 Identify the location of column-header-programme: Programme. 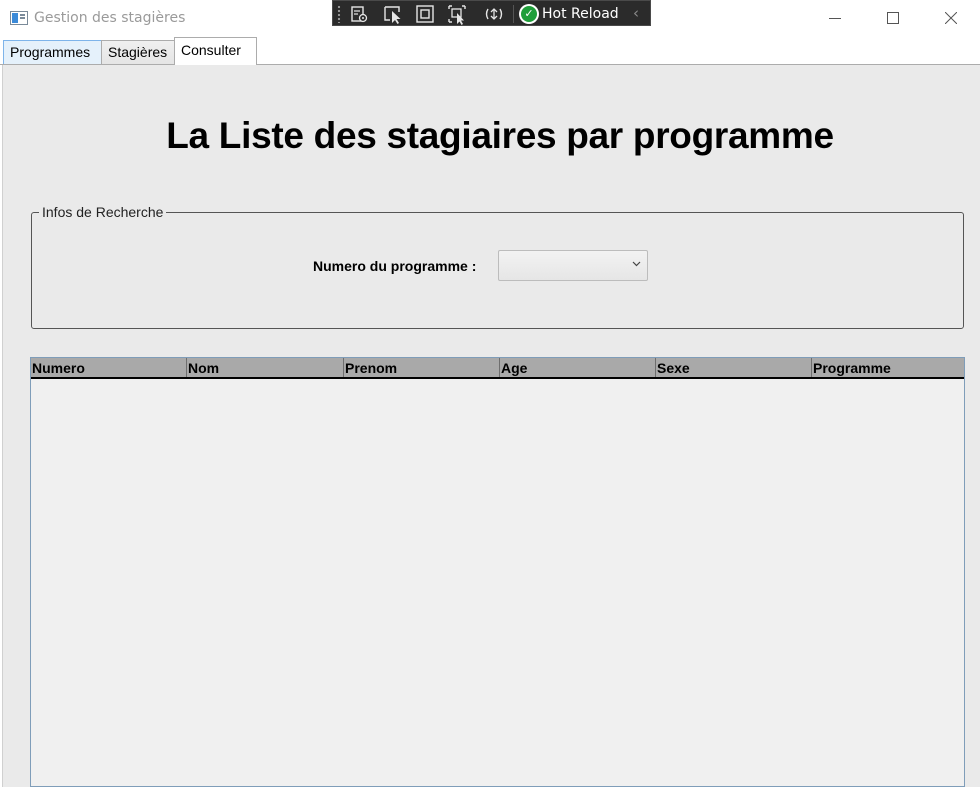
(888, 367).